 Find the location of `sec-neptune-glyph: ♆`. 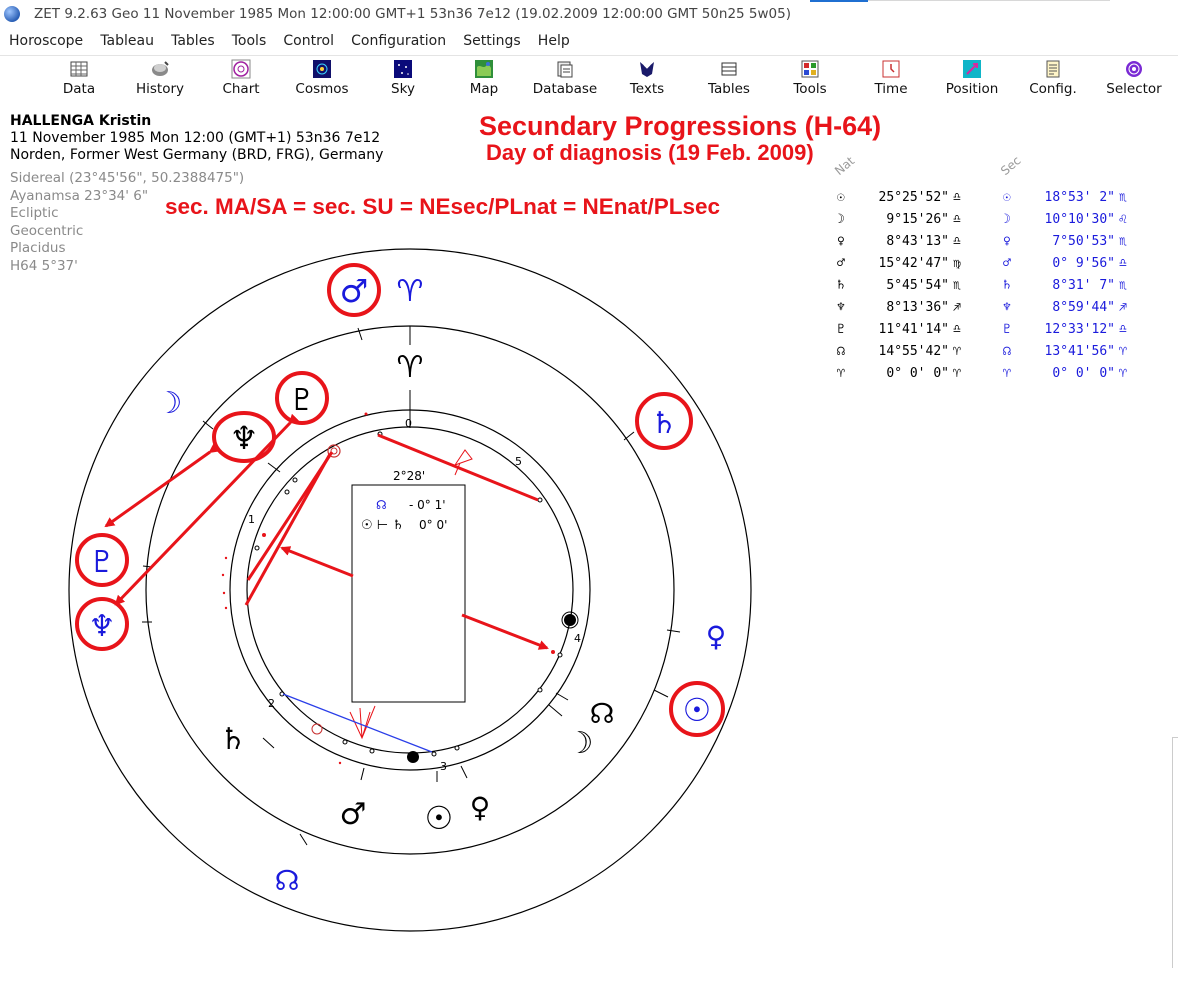

sec-neptune-glyph: ♆ is located at coordinates (102, 626).